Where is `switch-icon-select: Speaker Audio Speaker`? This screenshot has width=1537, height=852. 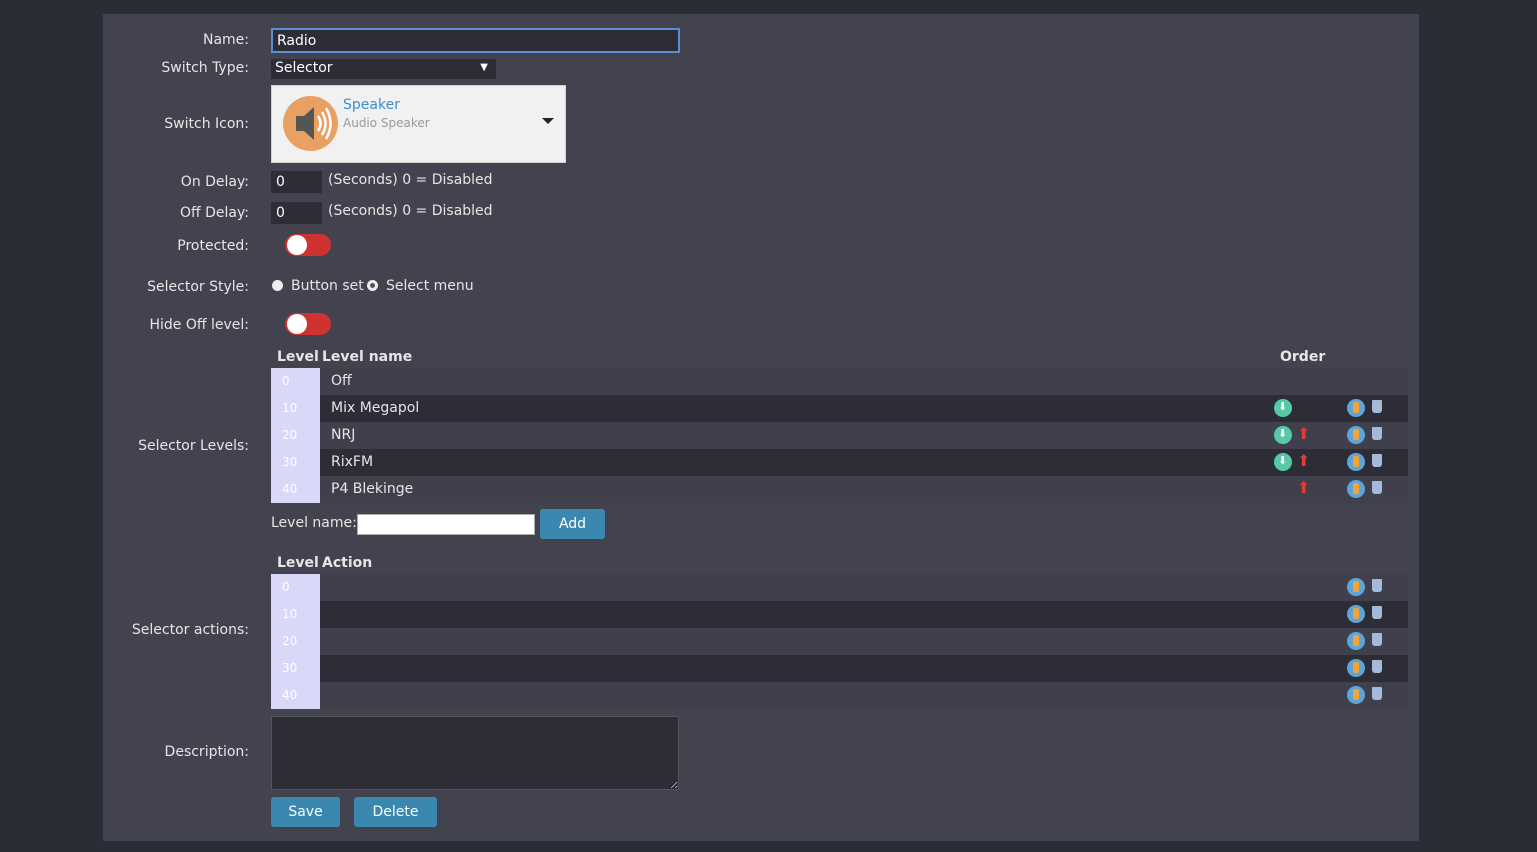 switch-icon-select: Speaker Audio Speaker is located at coordinates (418, 124).